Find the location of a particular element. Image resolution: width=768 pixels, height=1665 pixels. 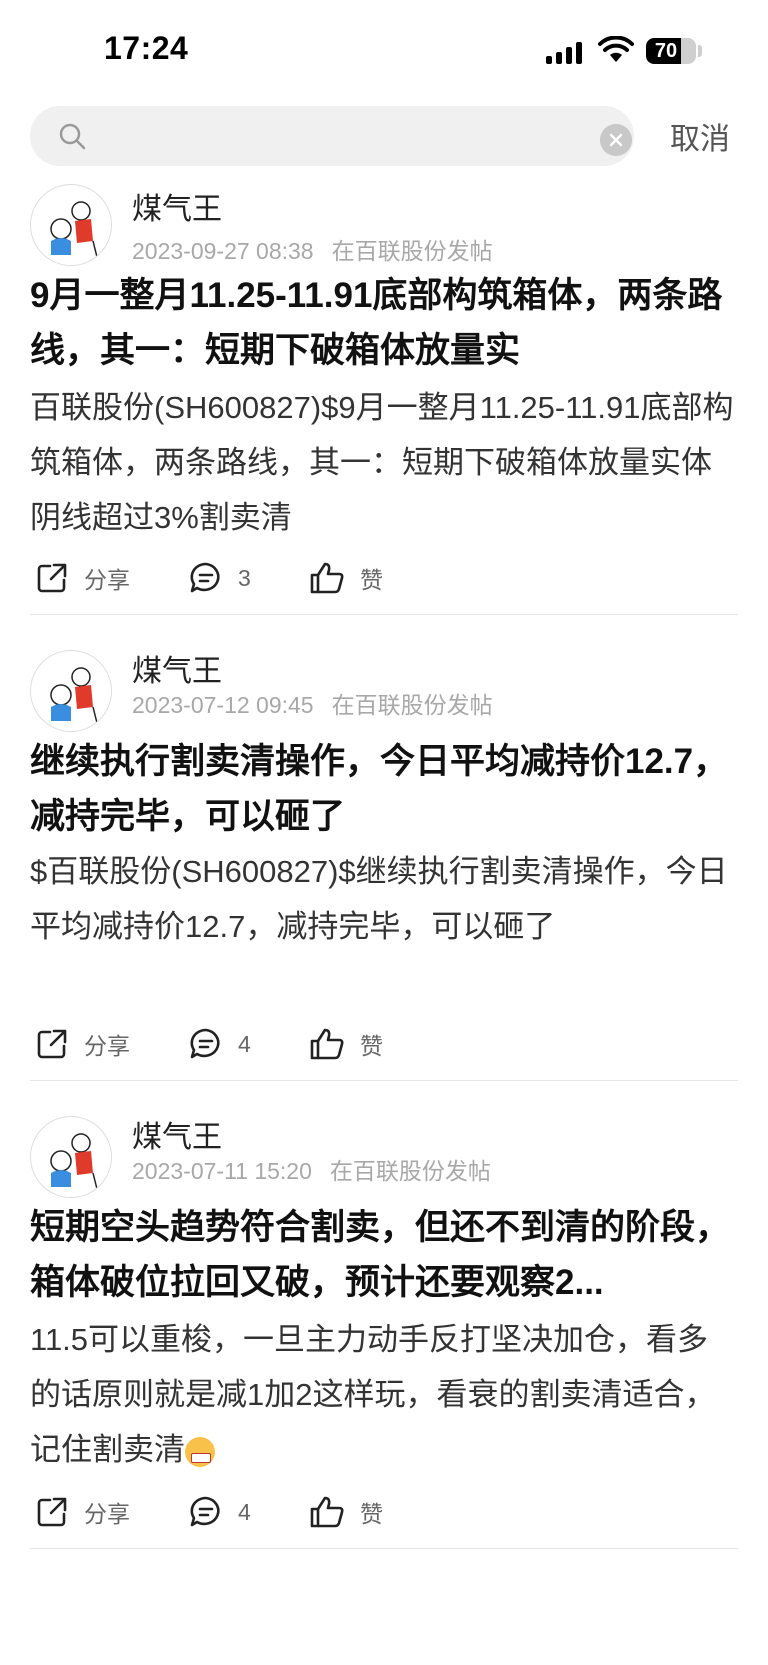

cancel-button: 取消 is located at coordinates (700, 136).